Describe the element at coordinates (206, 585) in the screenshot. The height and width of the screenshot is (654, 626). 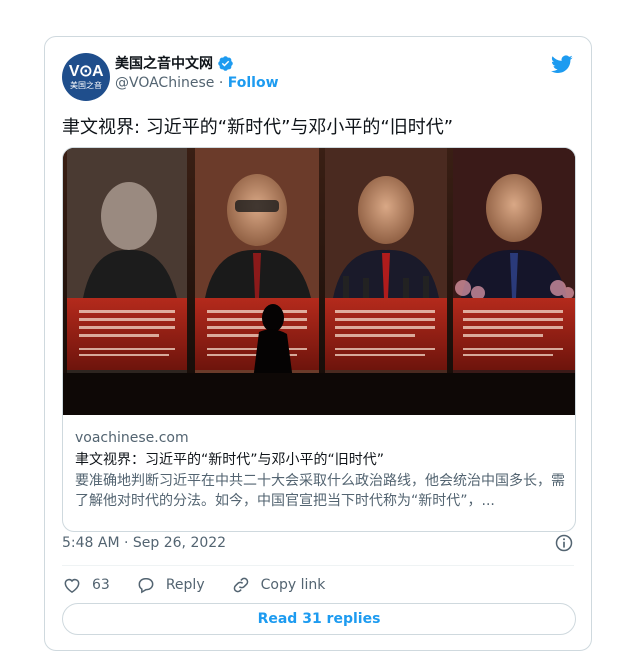
I see `tweet-actions: 63 Reply Copy link` at that location.